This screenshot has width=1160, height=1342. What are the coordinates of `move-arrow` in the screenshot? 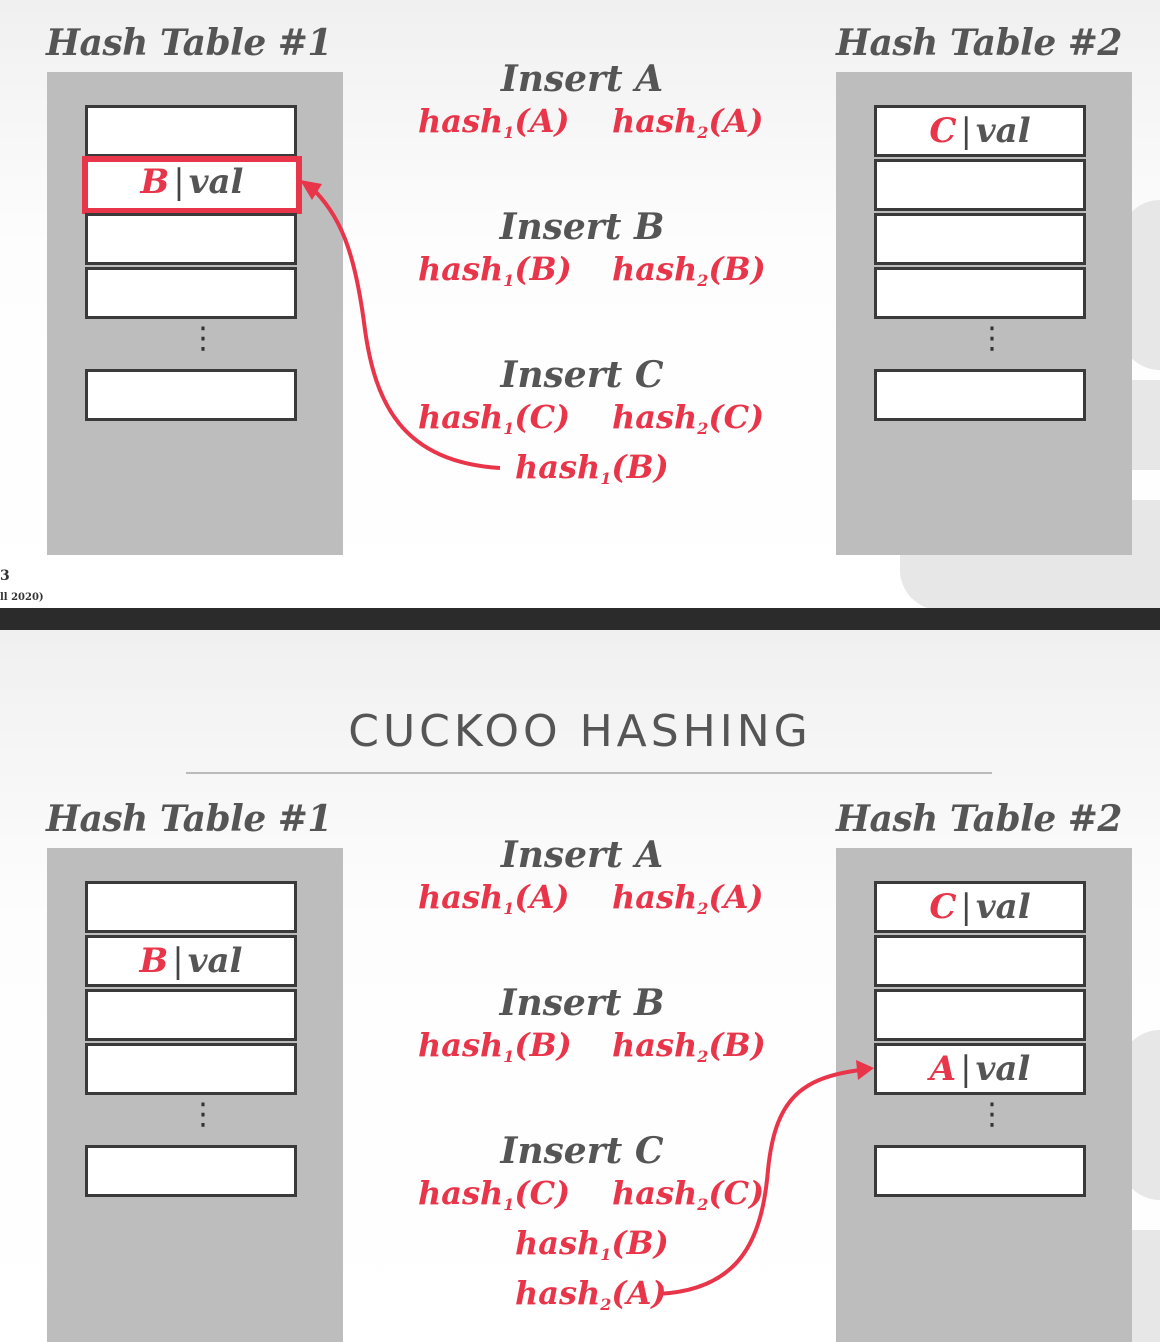 It's located at (765, 1178).